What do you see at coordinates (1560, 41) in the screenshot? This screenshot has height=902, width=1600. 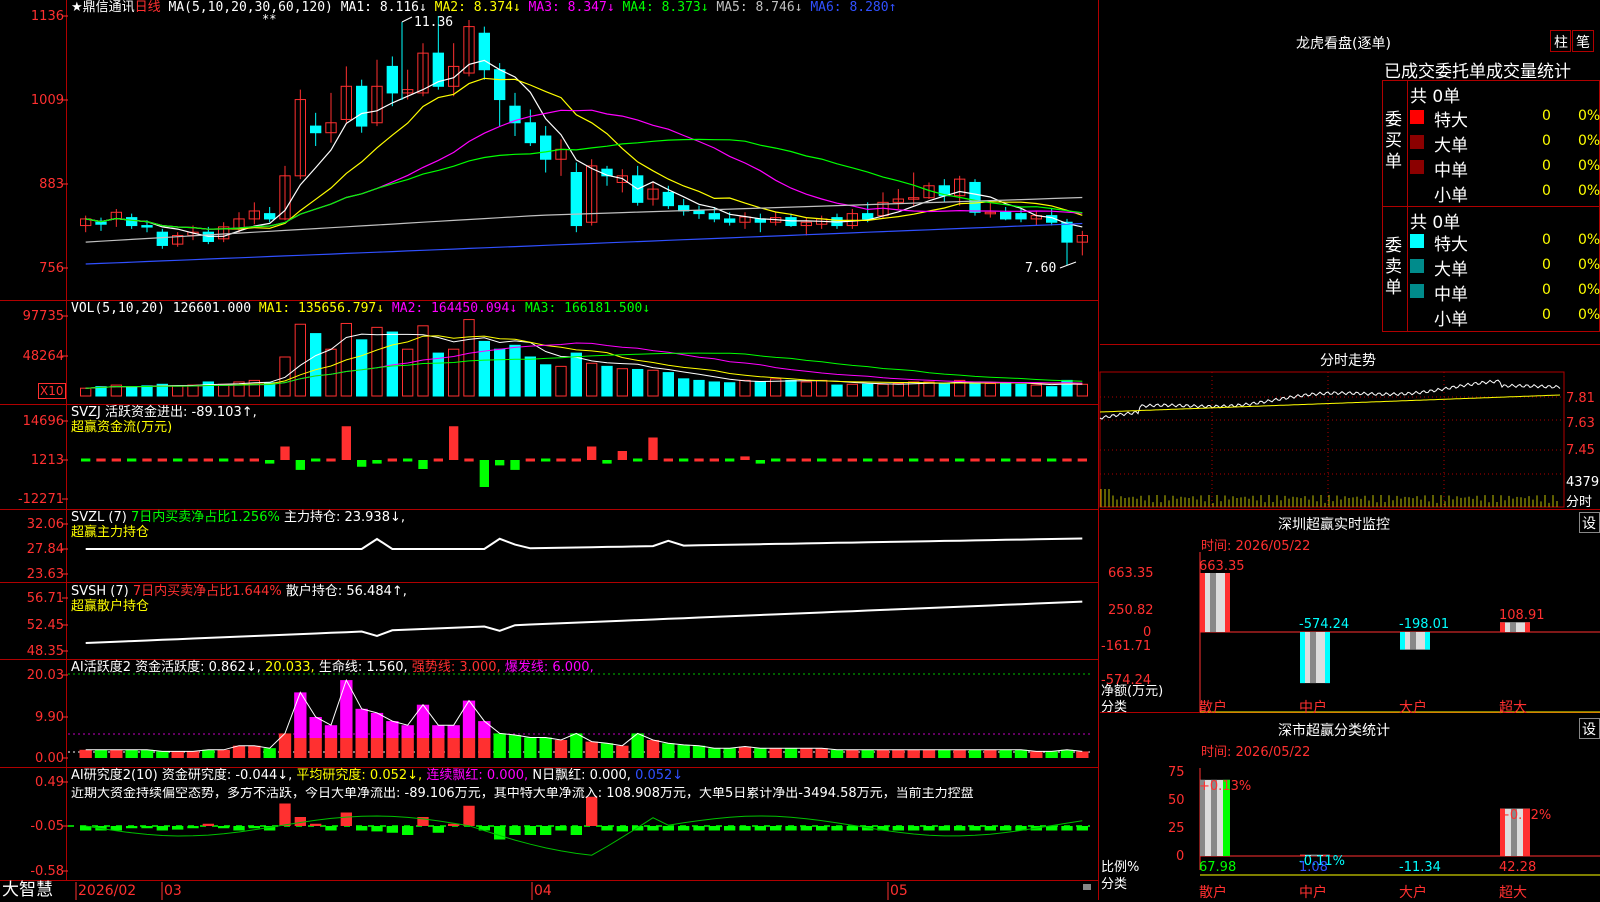 I see `tab-bar-chart: 柱` at bounding box center [1560, 41].